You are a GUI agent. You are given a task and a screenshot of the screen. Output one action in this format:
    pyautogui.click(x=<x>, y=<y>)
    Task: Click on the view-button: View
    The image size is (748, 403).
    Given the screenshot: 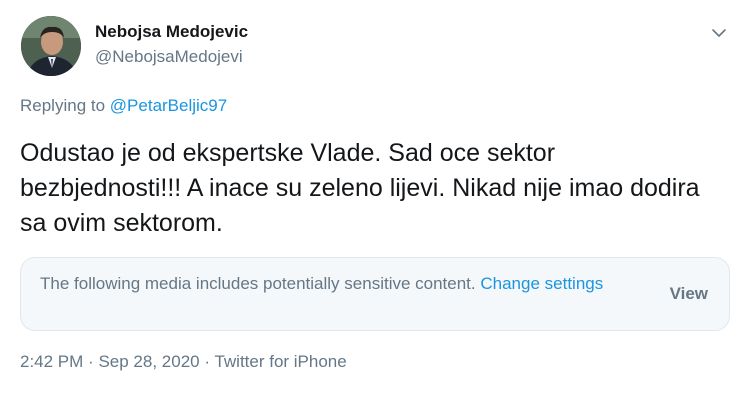 What is the action you would take?
    pyautogui.click(x=689, y=294)
    